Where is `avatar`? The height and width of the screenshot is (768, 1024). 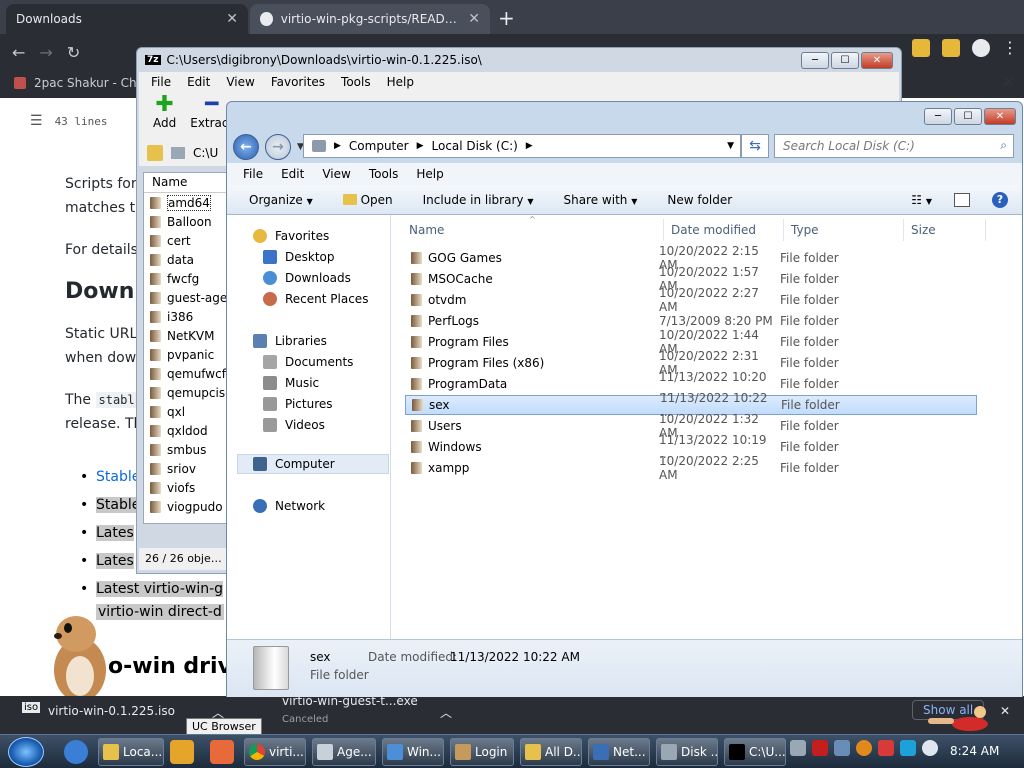 avatar is located at coordinates (981, 47).